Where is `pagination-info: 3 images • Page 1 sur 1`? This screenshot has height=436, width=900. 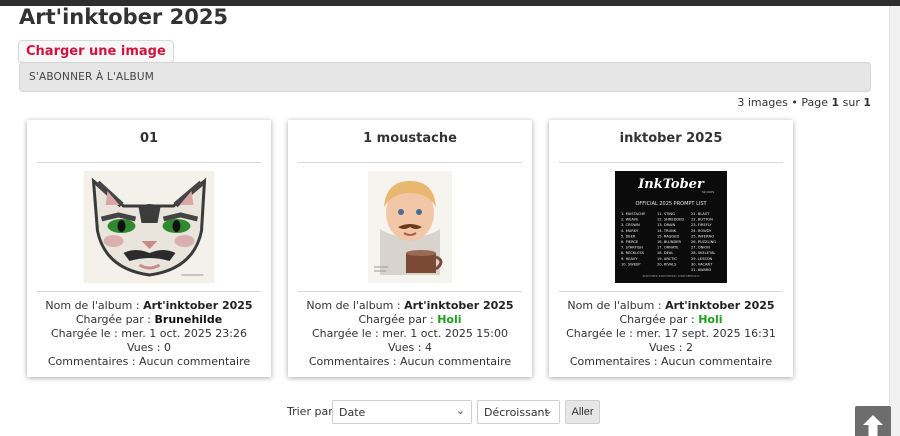
pagination-info: 3 images • Page 1 sur 1 is located at coordinates (804, 102).